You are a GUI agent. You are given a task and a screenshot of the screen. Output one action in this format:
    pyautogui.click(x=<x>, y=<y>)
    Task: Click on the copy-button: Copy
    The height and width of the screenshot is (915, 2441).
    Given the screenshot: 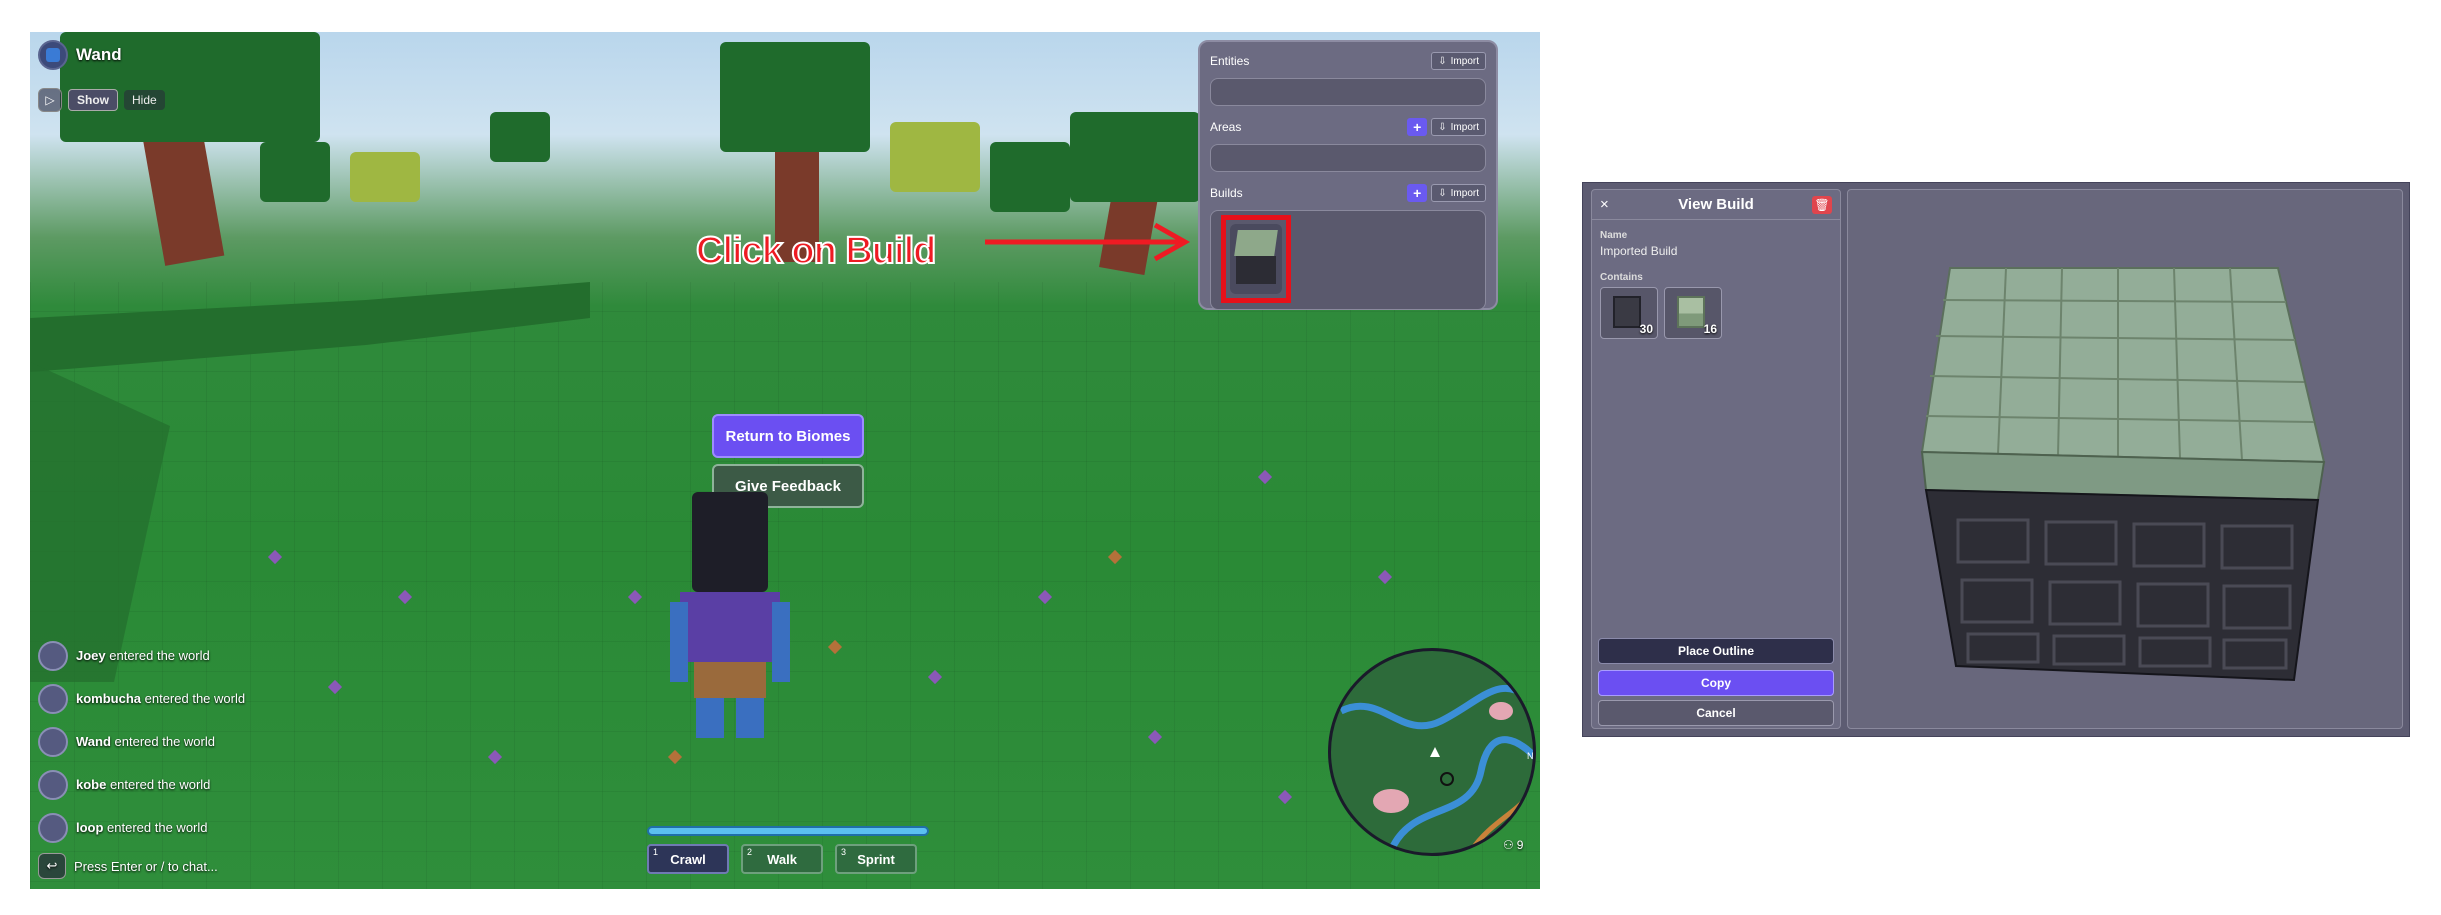 What is the action you would take?
    pyautogui.click(x=1716, y=683)
    